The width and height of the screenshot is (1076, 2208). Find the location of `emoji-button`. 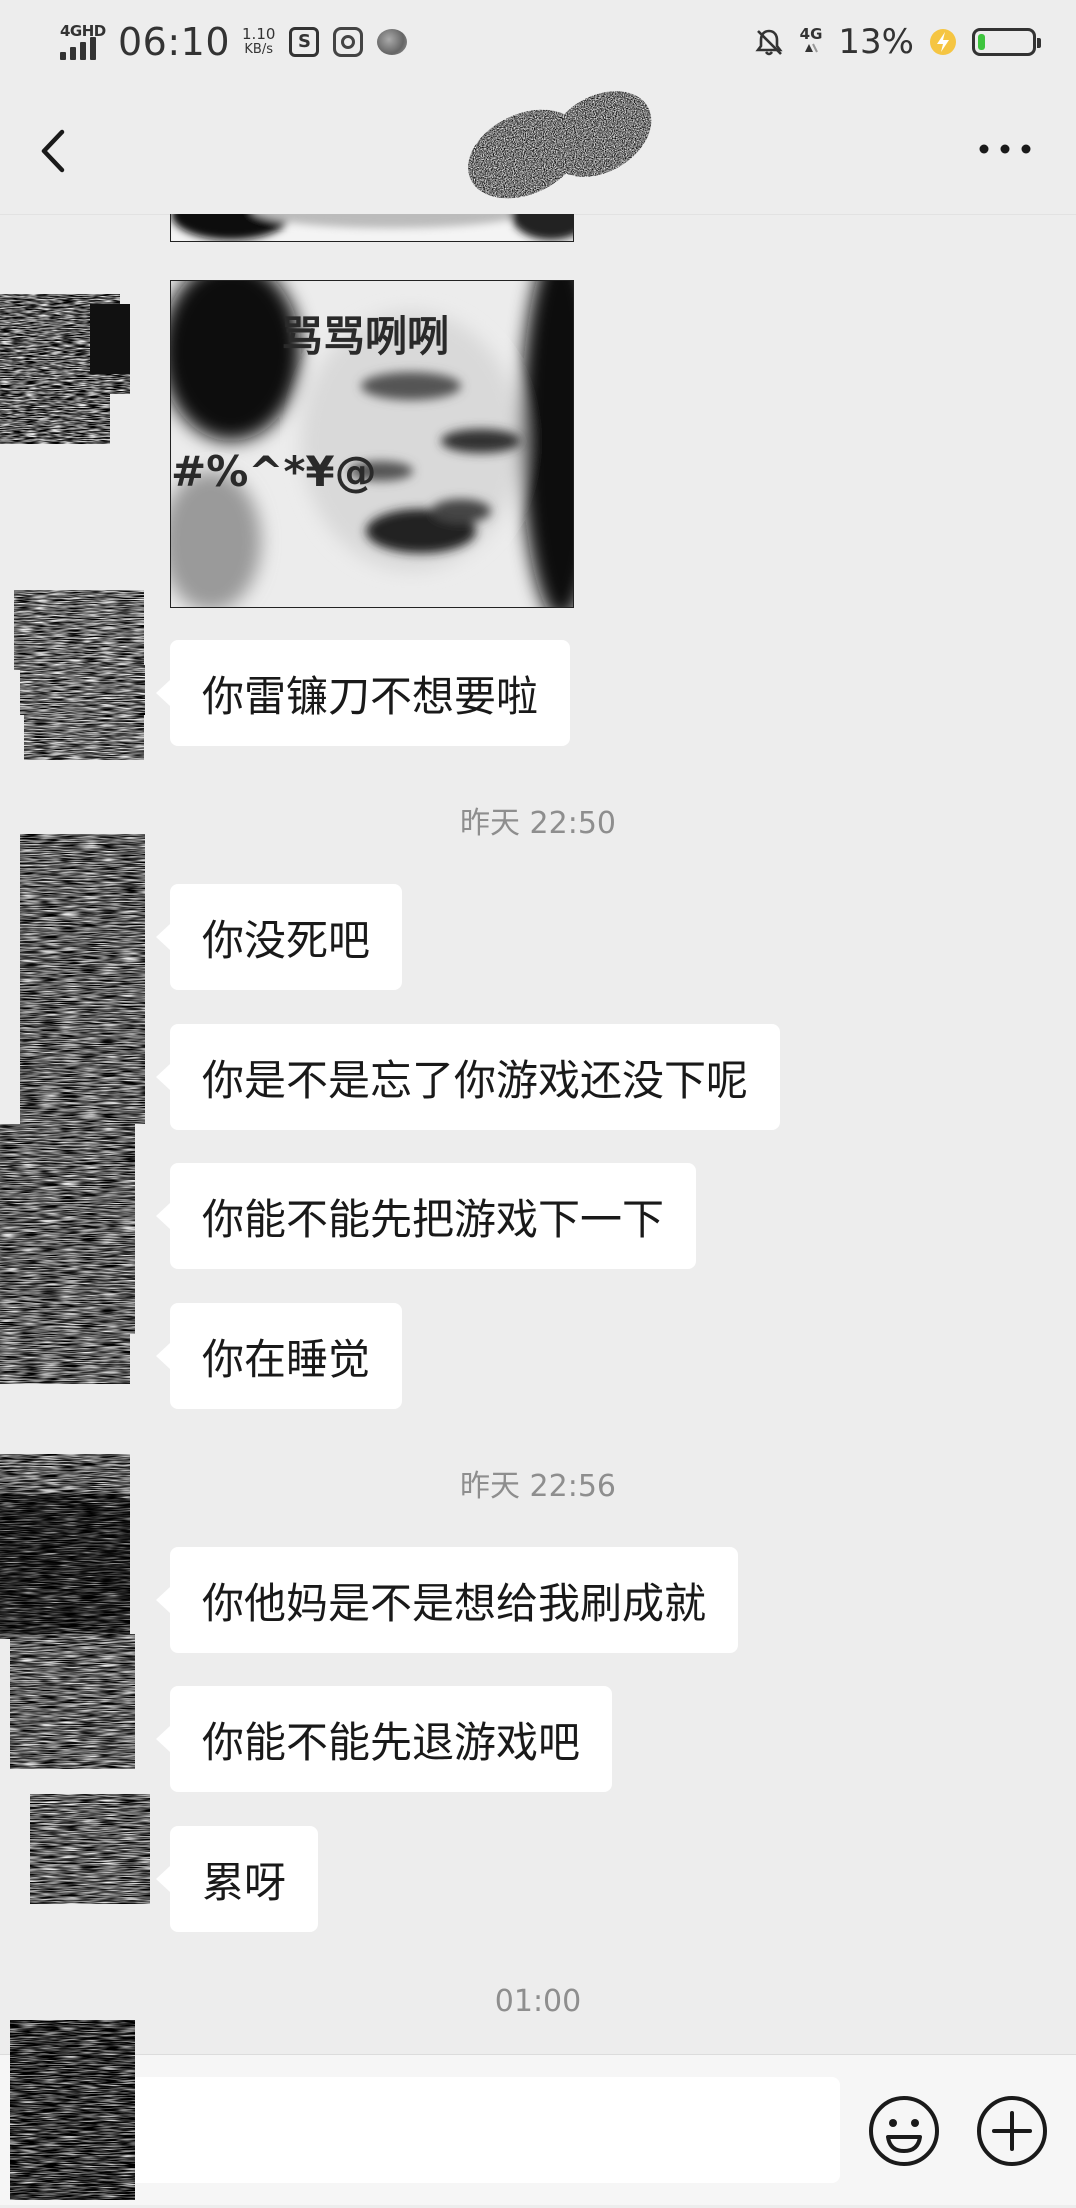

emoji-button is located at coordinates (904, 2131).